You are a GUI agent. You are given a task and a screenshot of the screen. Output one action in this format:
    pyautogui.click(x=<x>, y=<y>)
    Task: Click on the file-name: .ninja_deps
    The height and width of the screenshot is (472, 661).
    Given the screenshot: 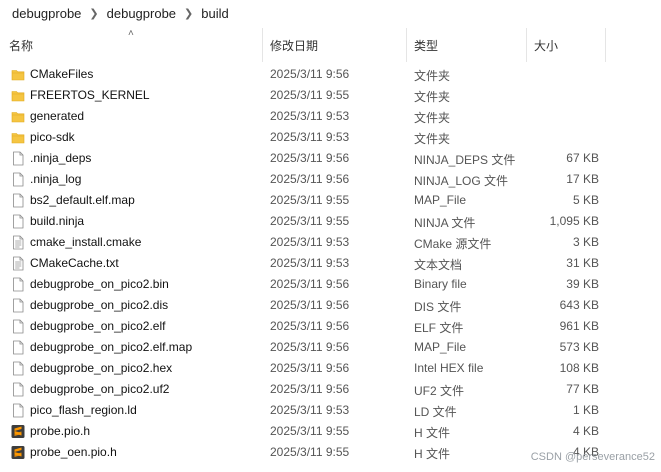 What is the action you would take?
    pyautogui.click(x=61, y=158)
    